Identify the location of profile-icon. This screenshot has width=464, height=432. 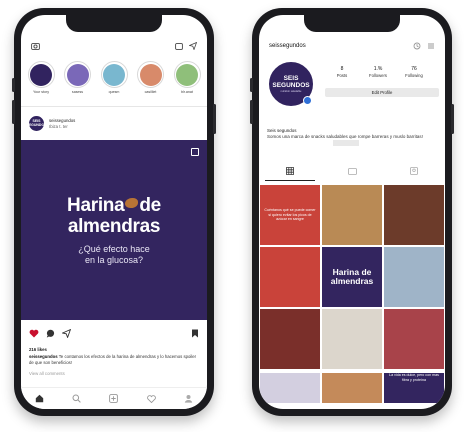
(188, 398).